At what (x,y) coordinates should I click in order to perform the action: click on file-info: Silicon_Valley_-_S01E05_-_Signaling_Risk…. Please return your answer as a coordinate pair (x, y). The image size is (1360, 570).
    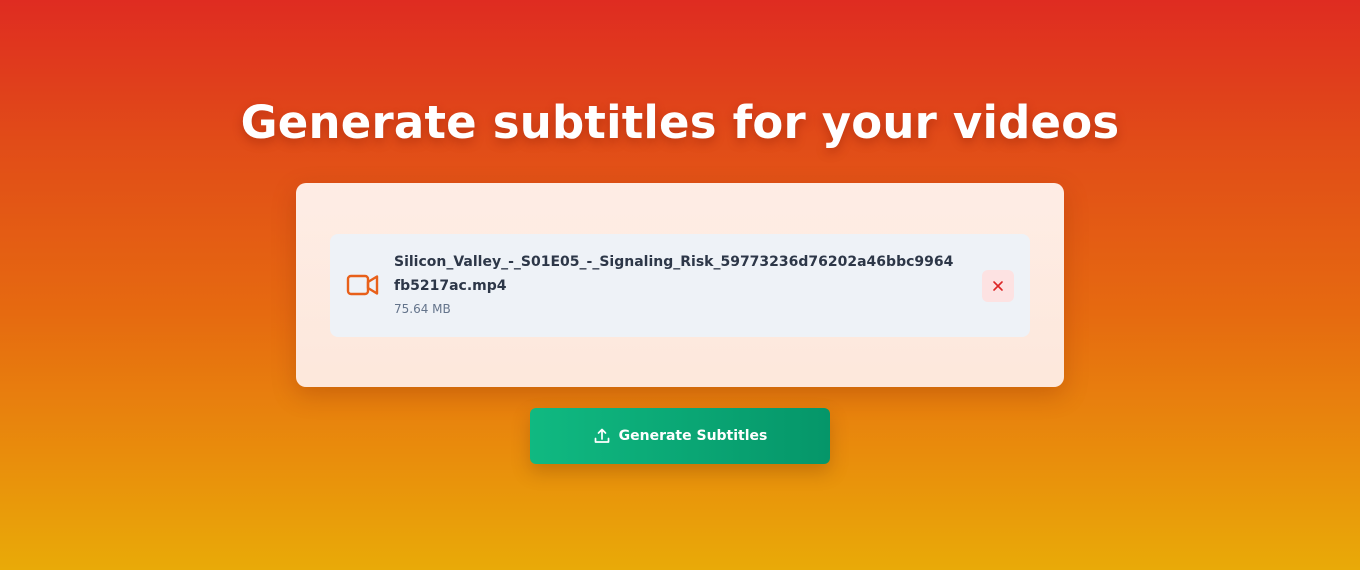
    Looking at the image, I should click on (674, 283).